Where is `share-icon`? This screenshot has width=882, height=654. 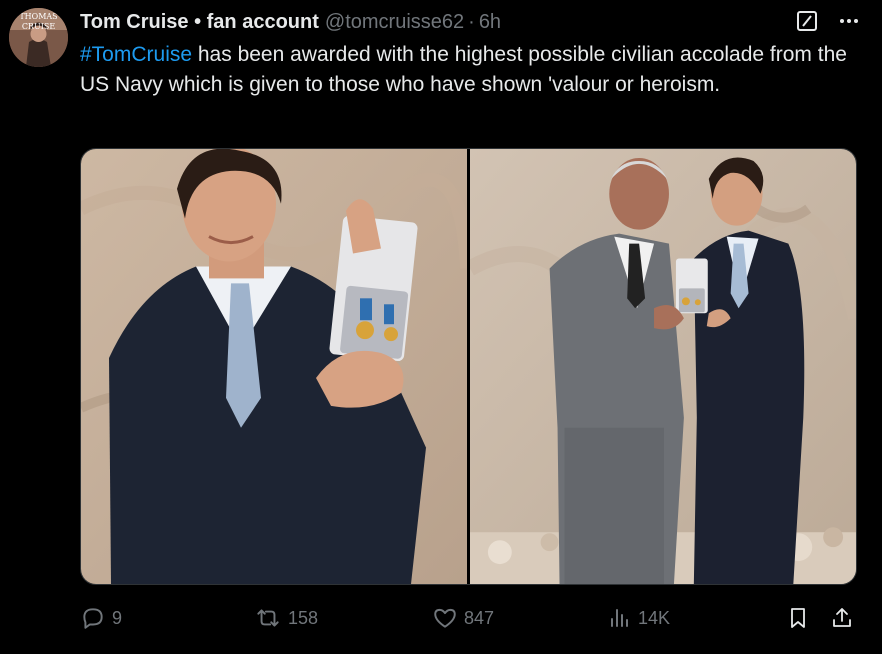 share-icon is located at coordinates (842, 618).